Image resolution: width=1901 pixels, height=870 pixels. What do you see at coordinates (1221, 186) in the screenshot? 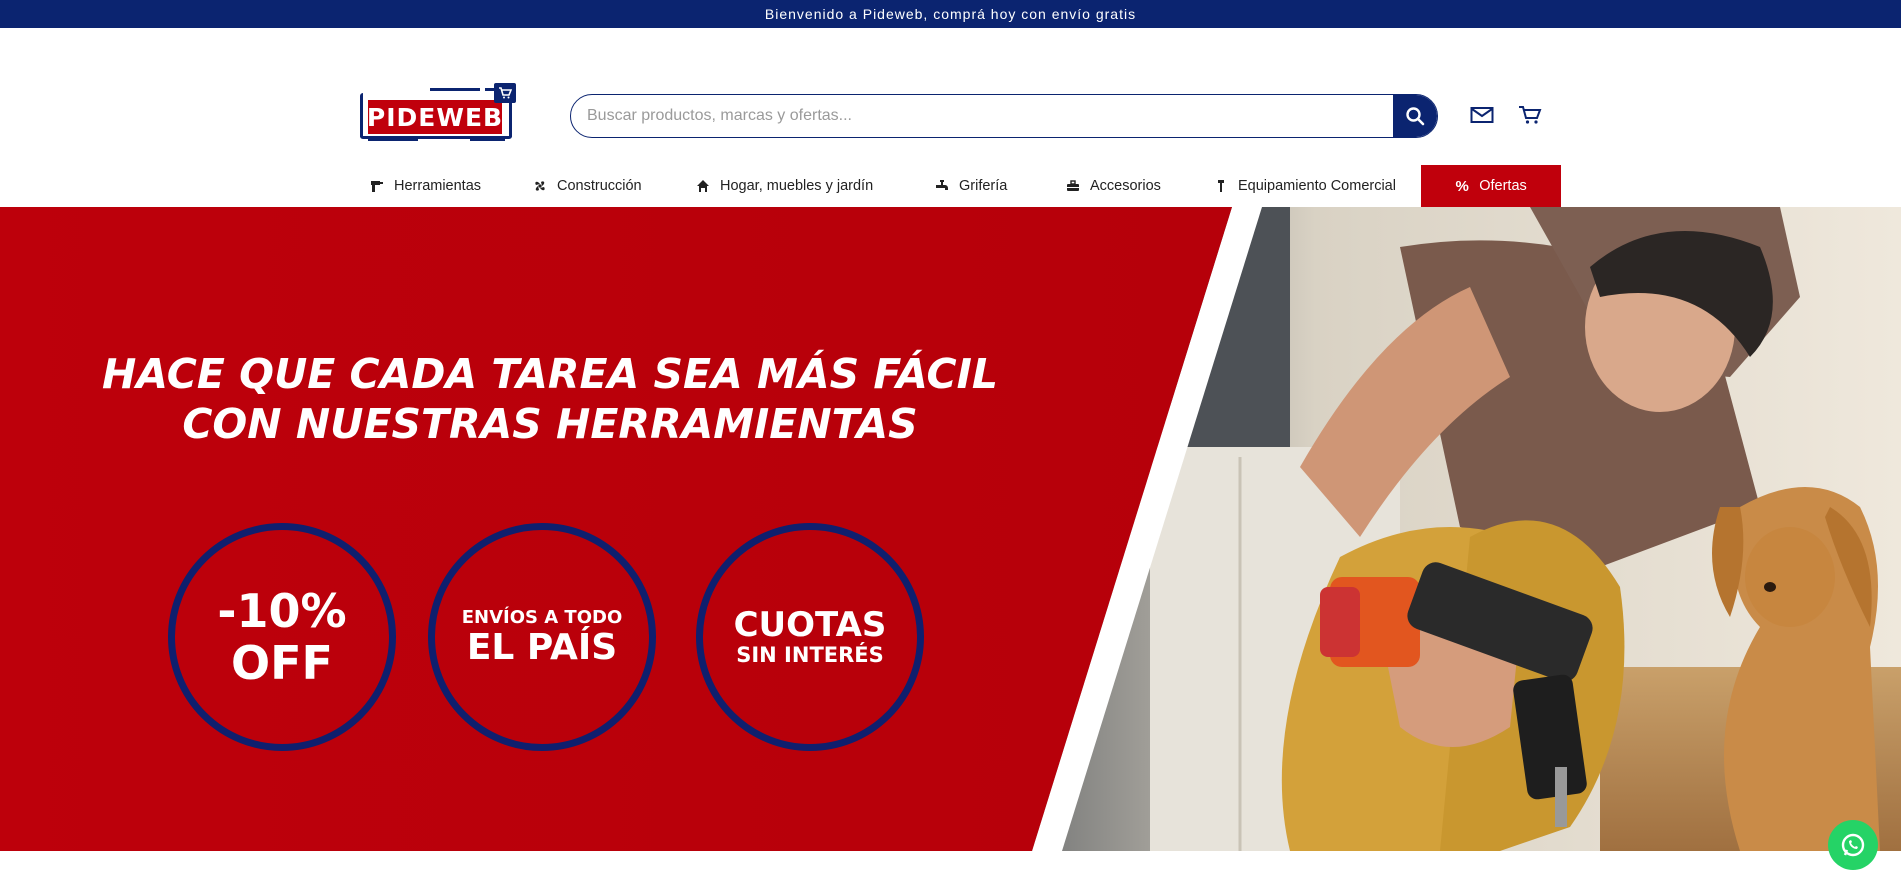
I see `tool-icon` at bounding box center [1221, 186].